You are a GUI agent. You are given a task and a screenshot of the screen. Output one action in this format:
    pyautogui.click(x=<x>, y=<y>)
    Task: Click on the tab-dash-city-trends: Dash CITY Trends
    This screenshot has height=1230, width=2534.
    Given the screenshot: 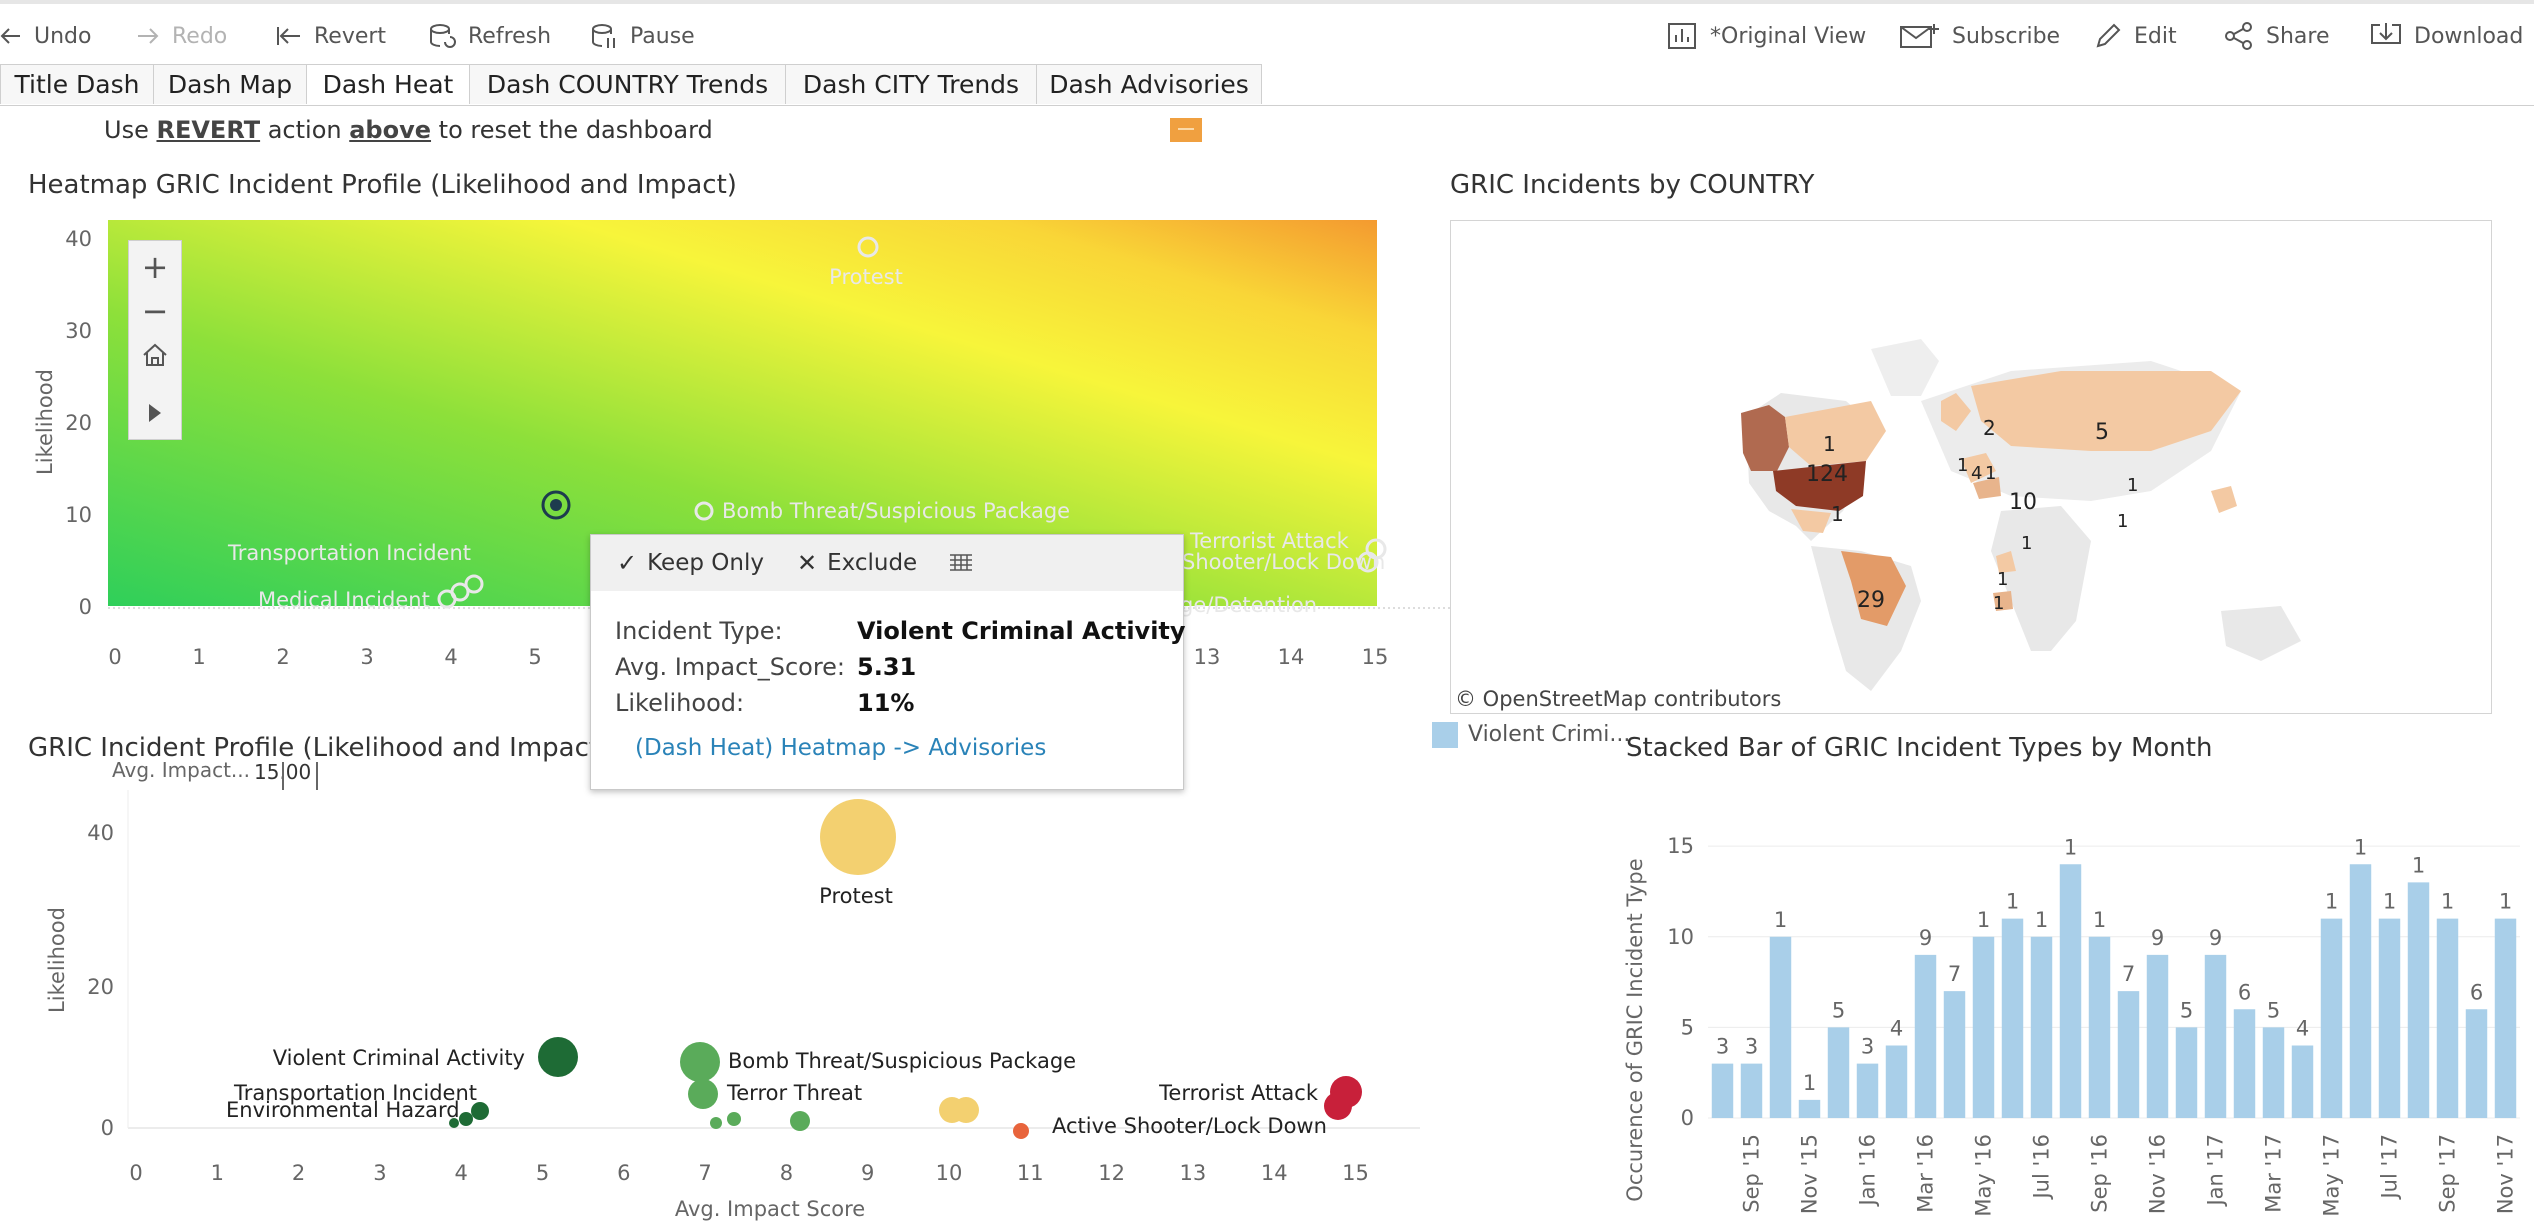 What is the action you would take?
    pyautogui.click(x=911, y=84)
    